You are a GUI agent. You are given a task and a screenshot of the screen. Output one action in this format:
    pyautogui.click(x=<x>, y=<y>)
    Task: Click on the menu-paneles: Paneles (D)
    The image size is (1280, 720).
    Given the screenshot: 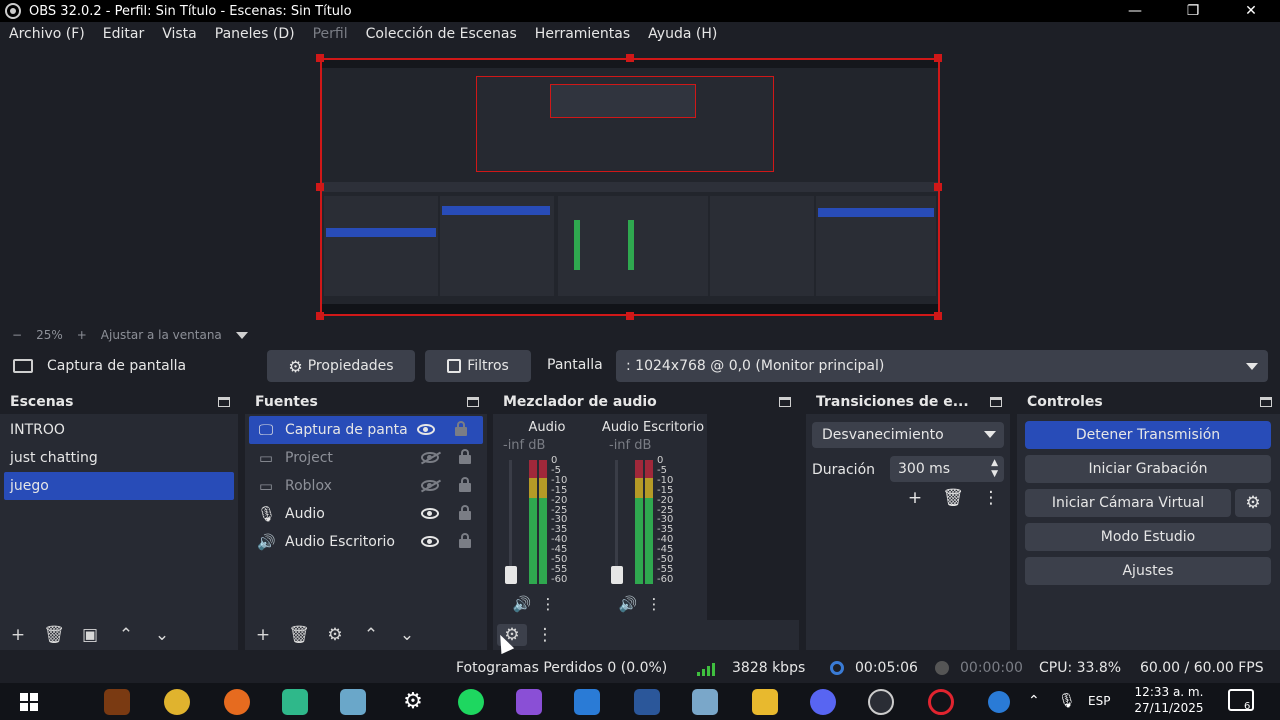 What is the action you would take?
    pyautogui.click(x=255, y=34)
    